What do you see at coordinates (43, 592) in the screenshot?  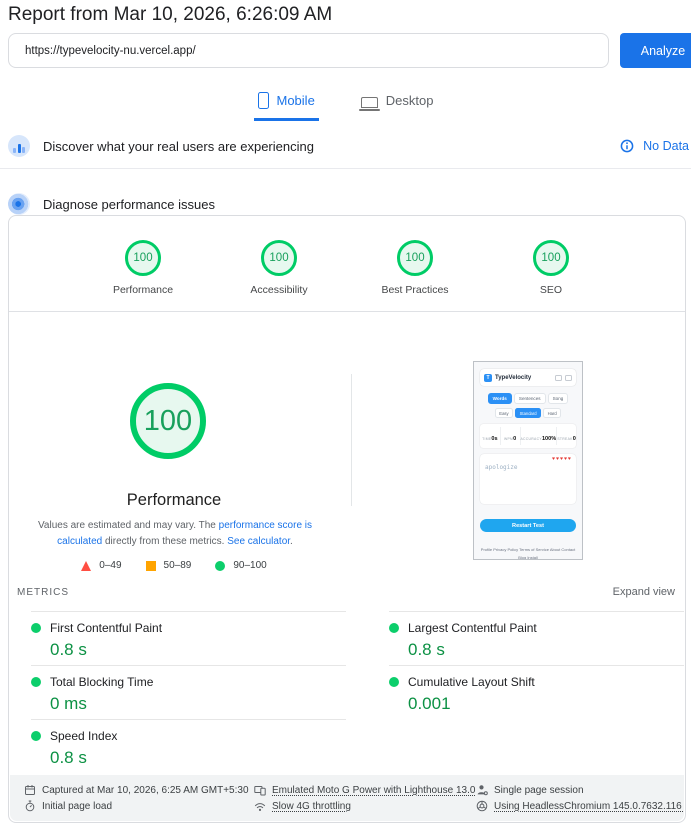 I see `metrics-heading: METRICS` at bounding box center [43, 592].